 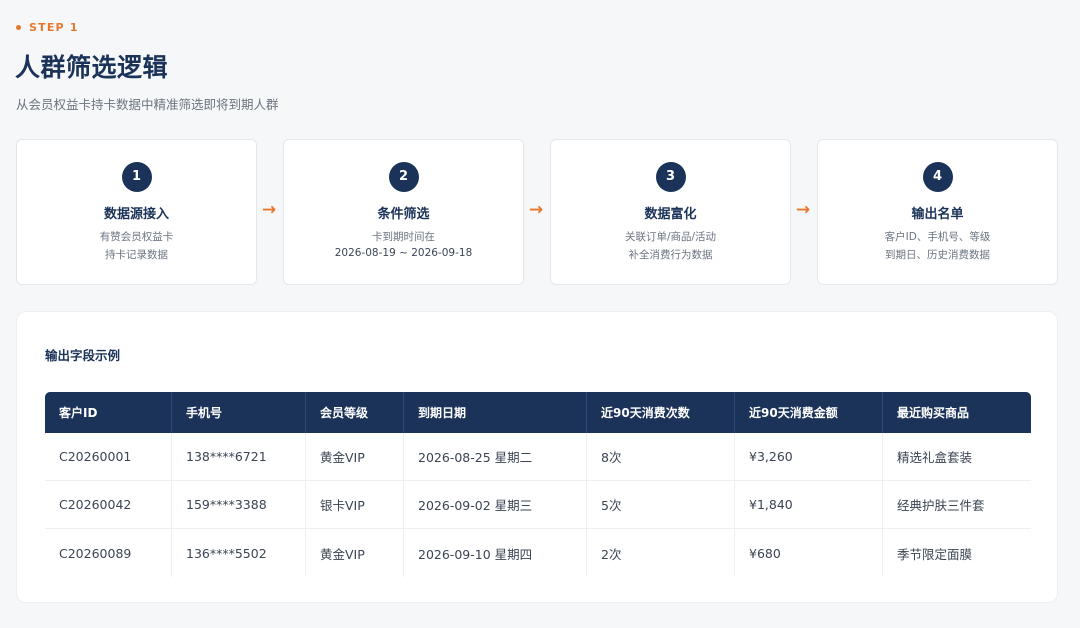 I want to click on cell-order-count: 8次, so click(x=661, y=457).